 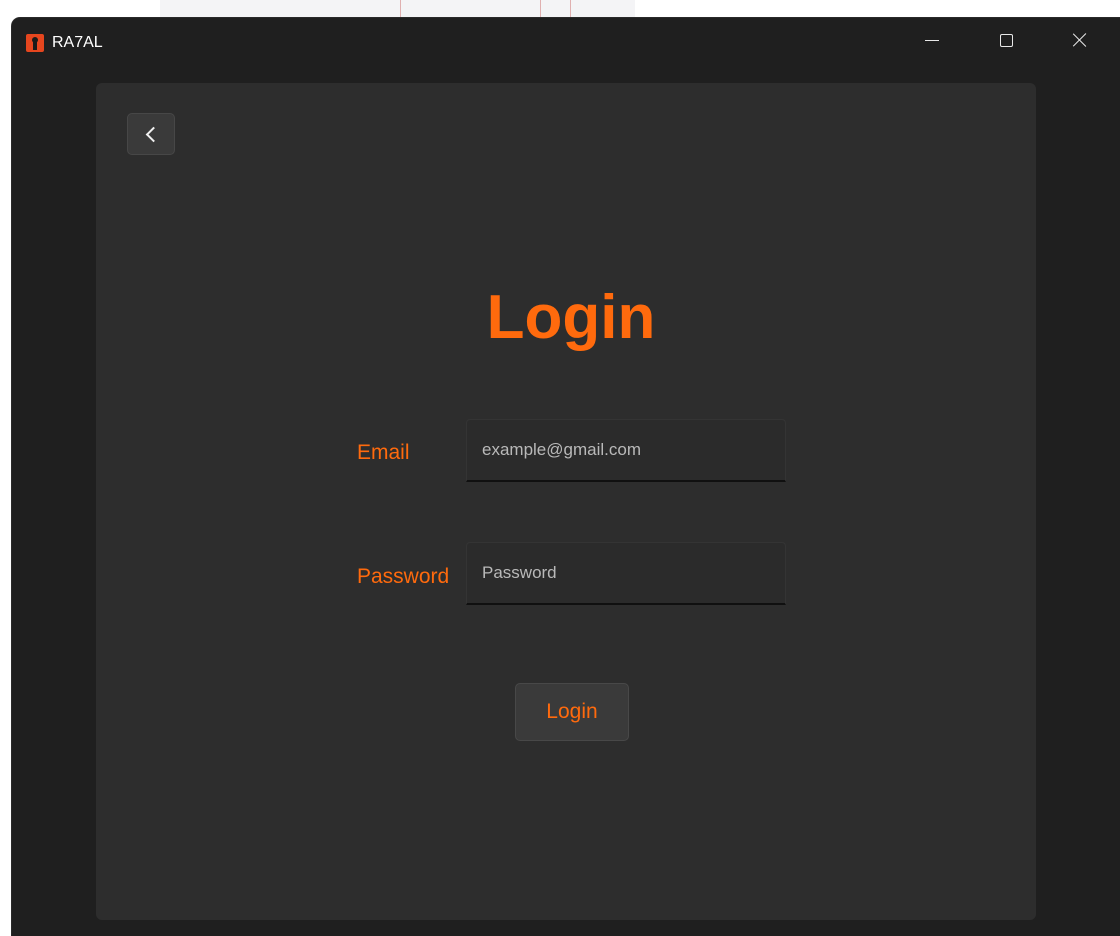 I want to click on window-title: RA7AL, so click(x=77, y=42).